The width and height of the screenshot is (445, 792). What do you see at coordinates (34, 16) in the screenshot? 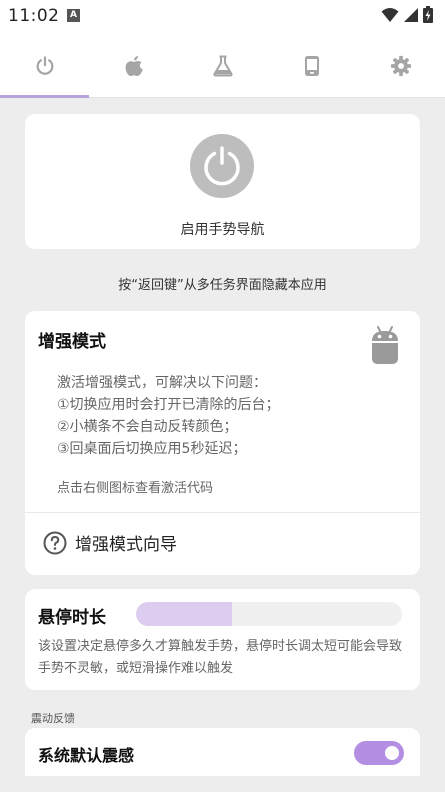
I see `status-time: 11:02` at bounding box center [34, 16].